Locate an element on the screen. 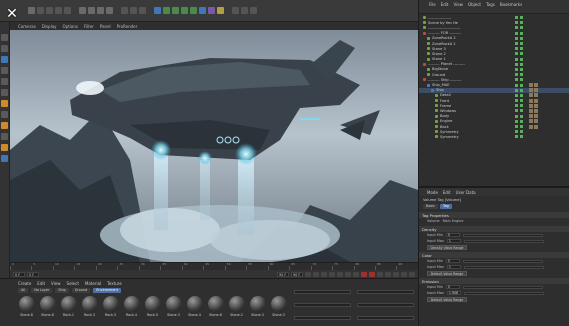 Image resolution: width=569 pixels, height=326 pixels. om-menu-bookmarks: Bookmarks is located at coordinates (511, 4).